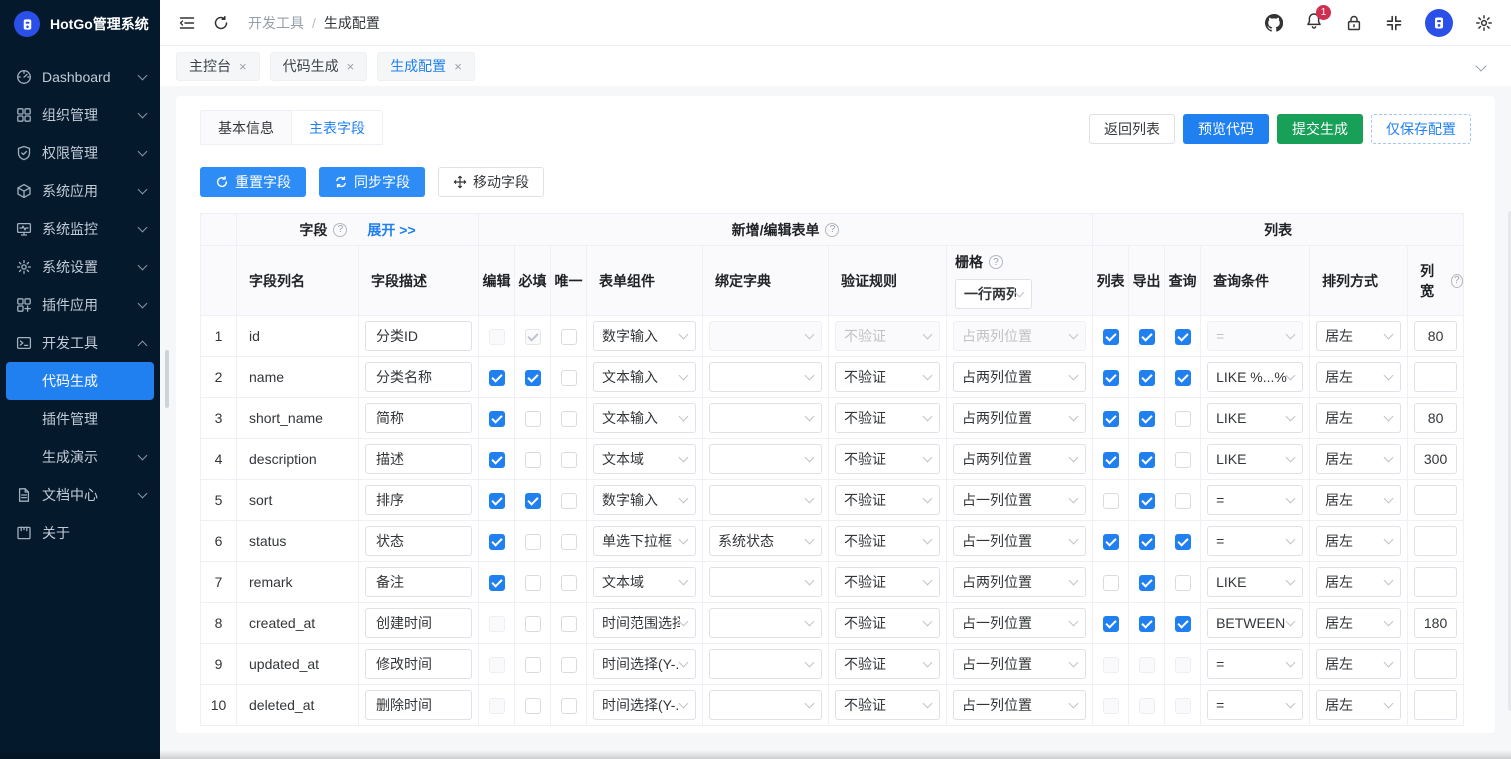 Image resolution: width=1511 pixels, height=759 pixels. I want to click on notification-bell: 1, so click(1318, 19).